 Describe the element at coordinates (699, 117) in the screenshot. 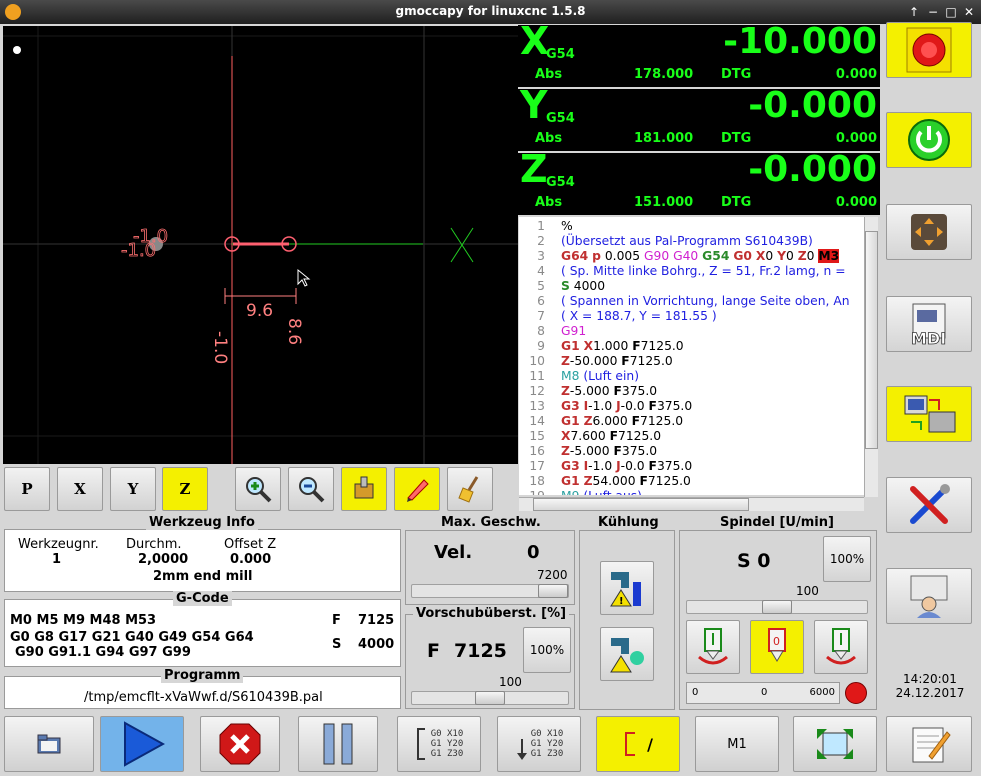

I see `dro-y: Y G54 -0.000 Abs 181.000 DTG 0.000` at that location.